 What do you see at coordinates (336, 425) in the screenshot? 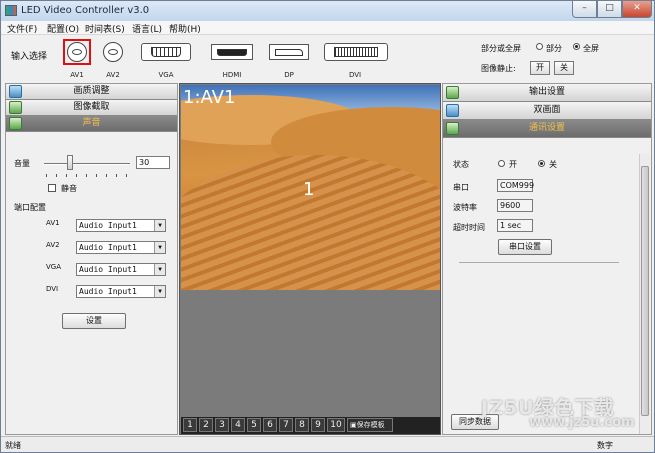
I see `template-tab-10: 10` at bounding box center [336, 425].